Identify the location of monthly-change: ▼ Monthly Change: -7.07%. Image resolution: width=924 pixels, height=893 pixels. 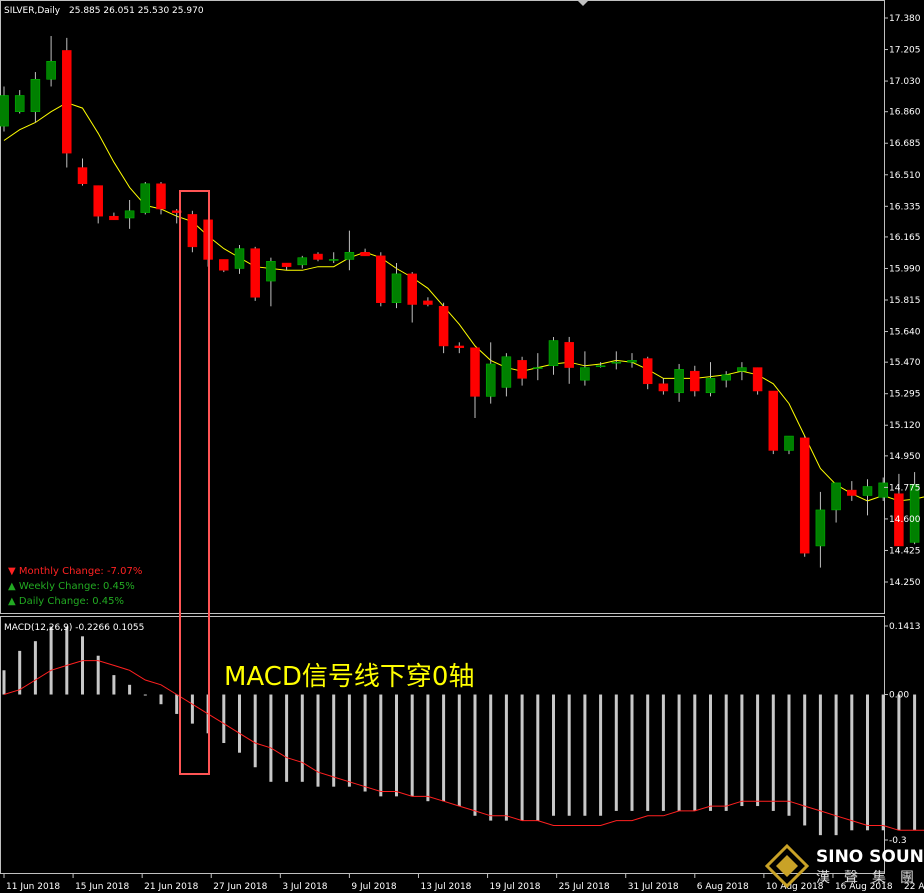
(75, 571).